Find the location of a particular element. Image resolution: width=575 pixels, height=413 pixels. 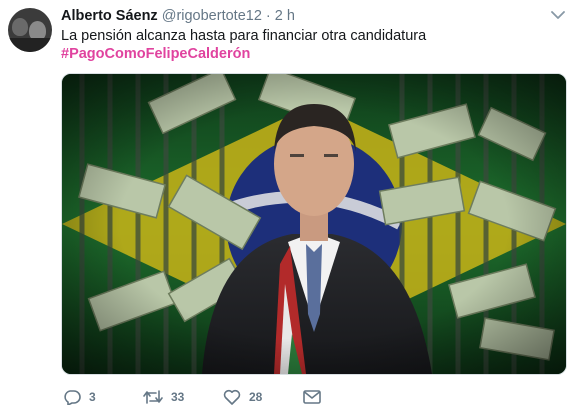

like-count: 28 is located at coordinates (256, 397).